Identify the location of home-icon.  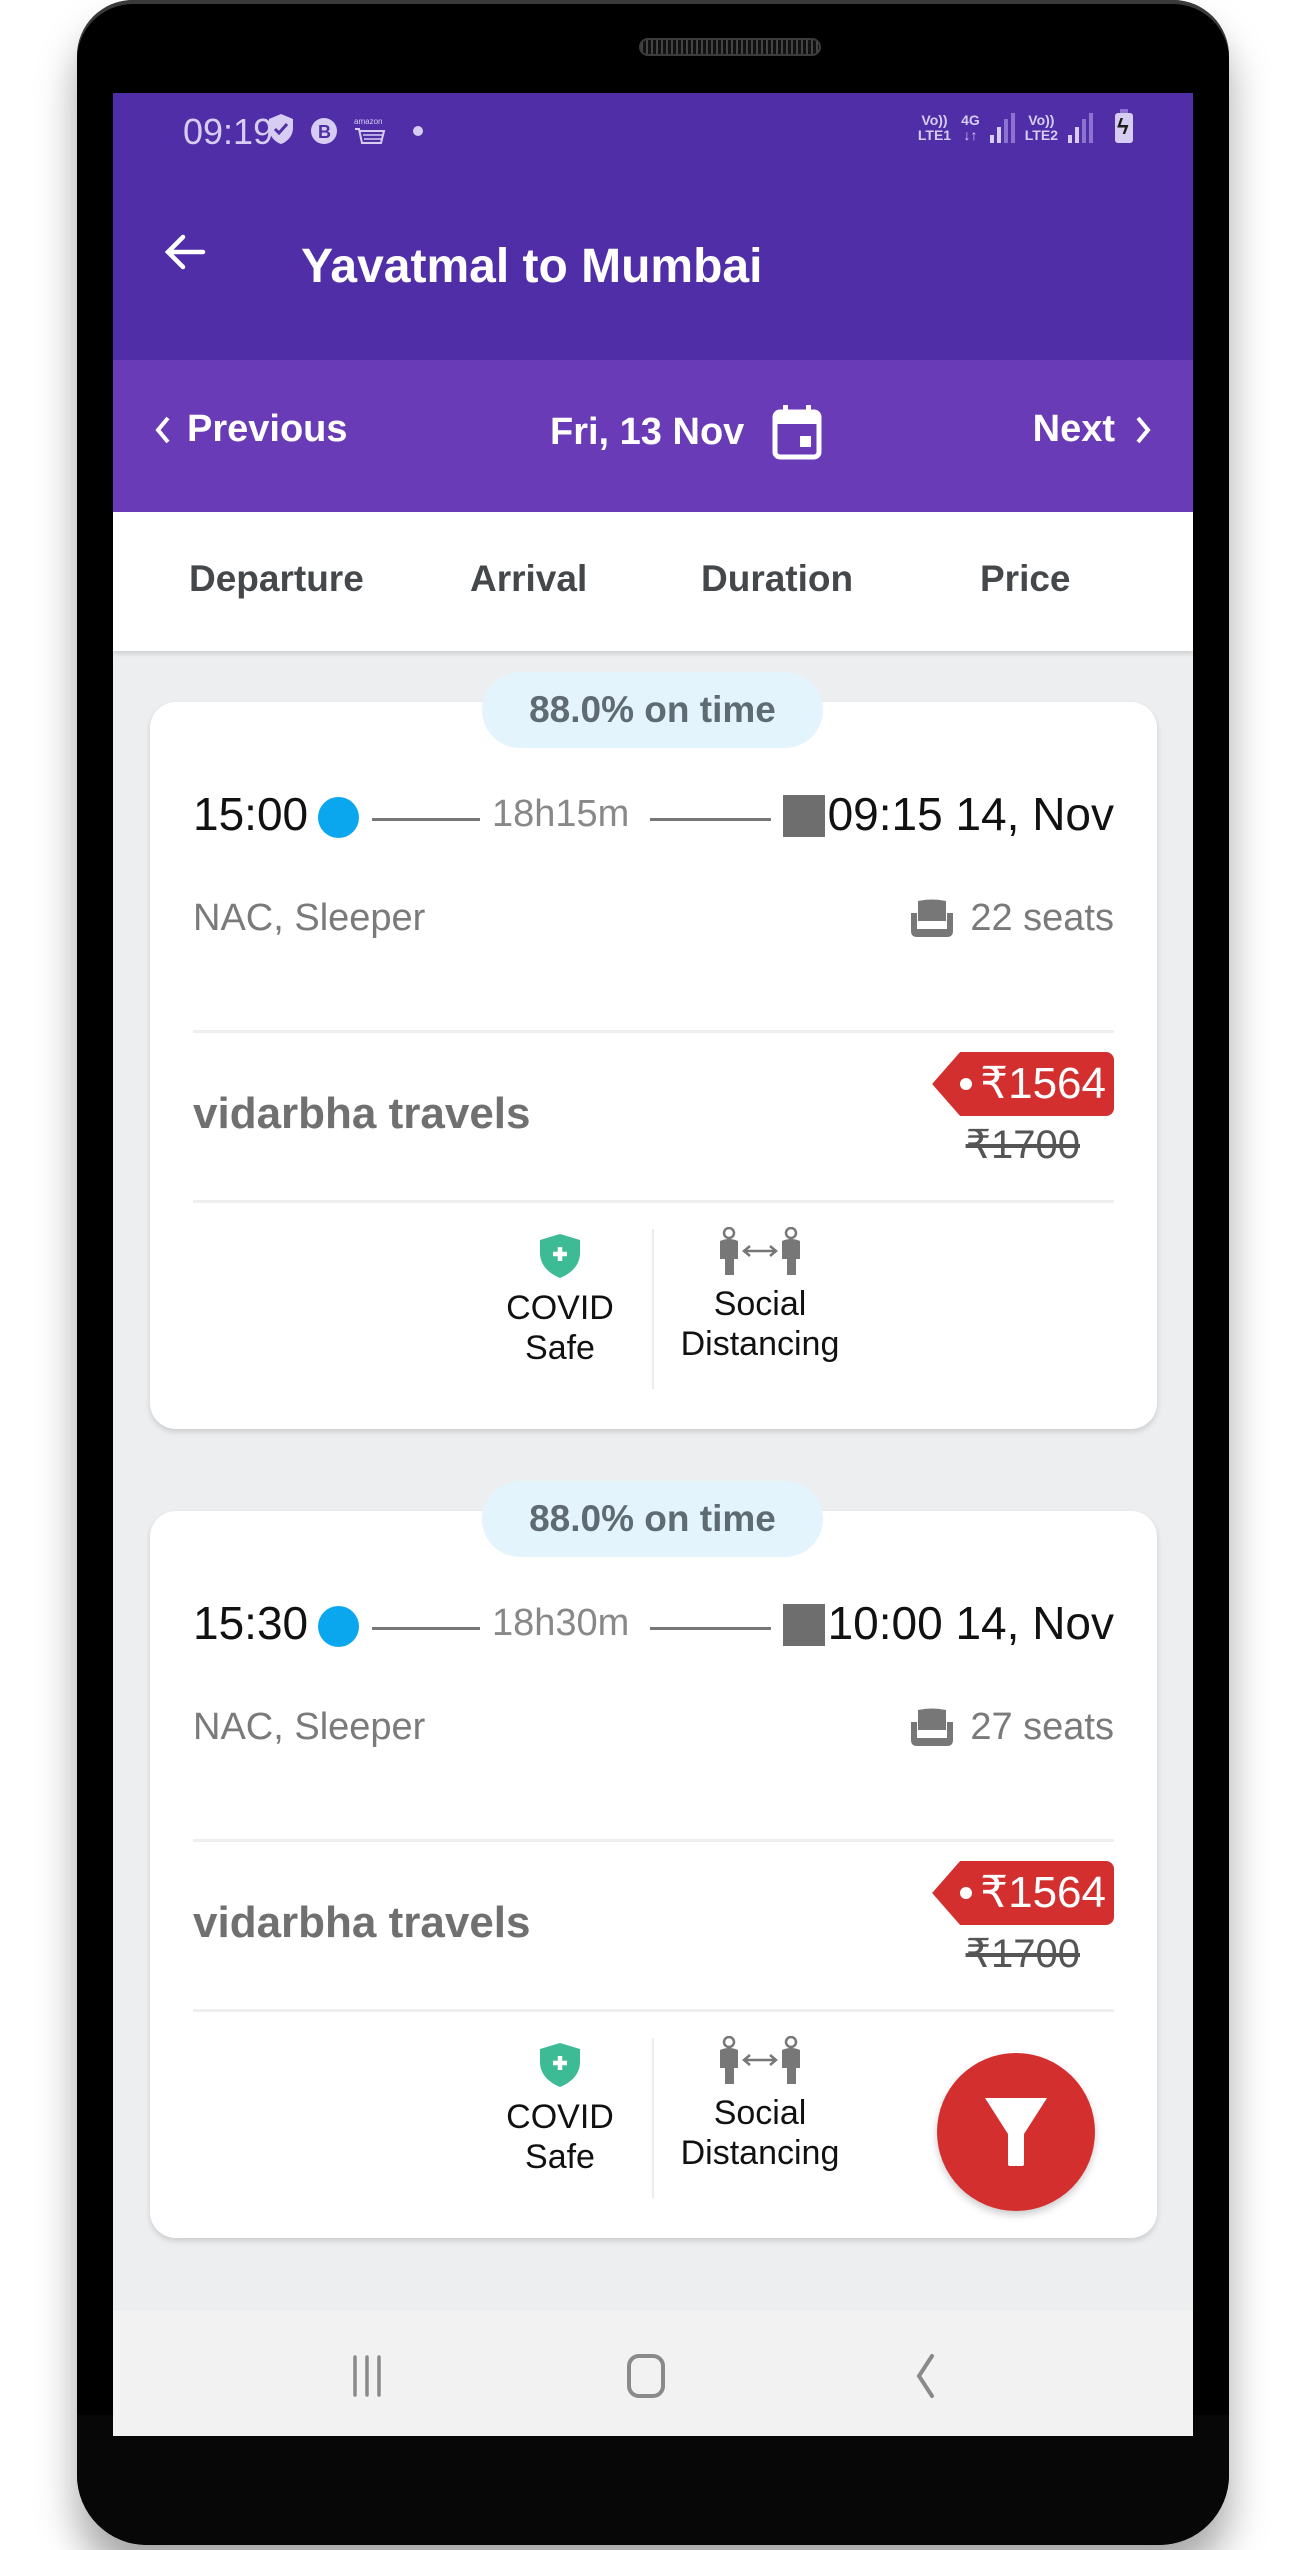
(646, 2376).